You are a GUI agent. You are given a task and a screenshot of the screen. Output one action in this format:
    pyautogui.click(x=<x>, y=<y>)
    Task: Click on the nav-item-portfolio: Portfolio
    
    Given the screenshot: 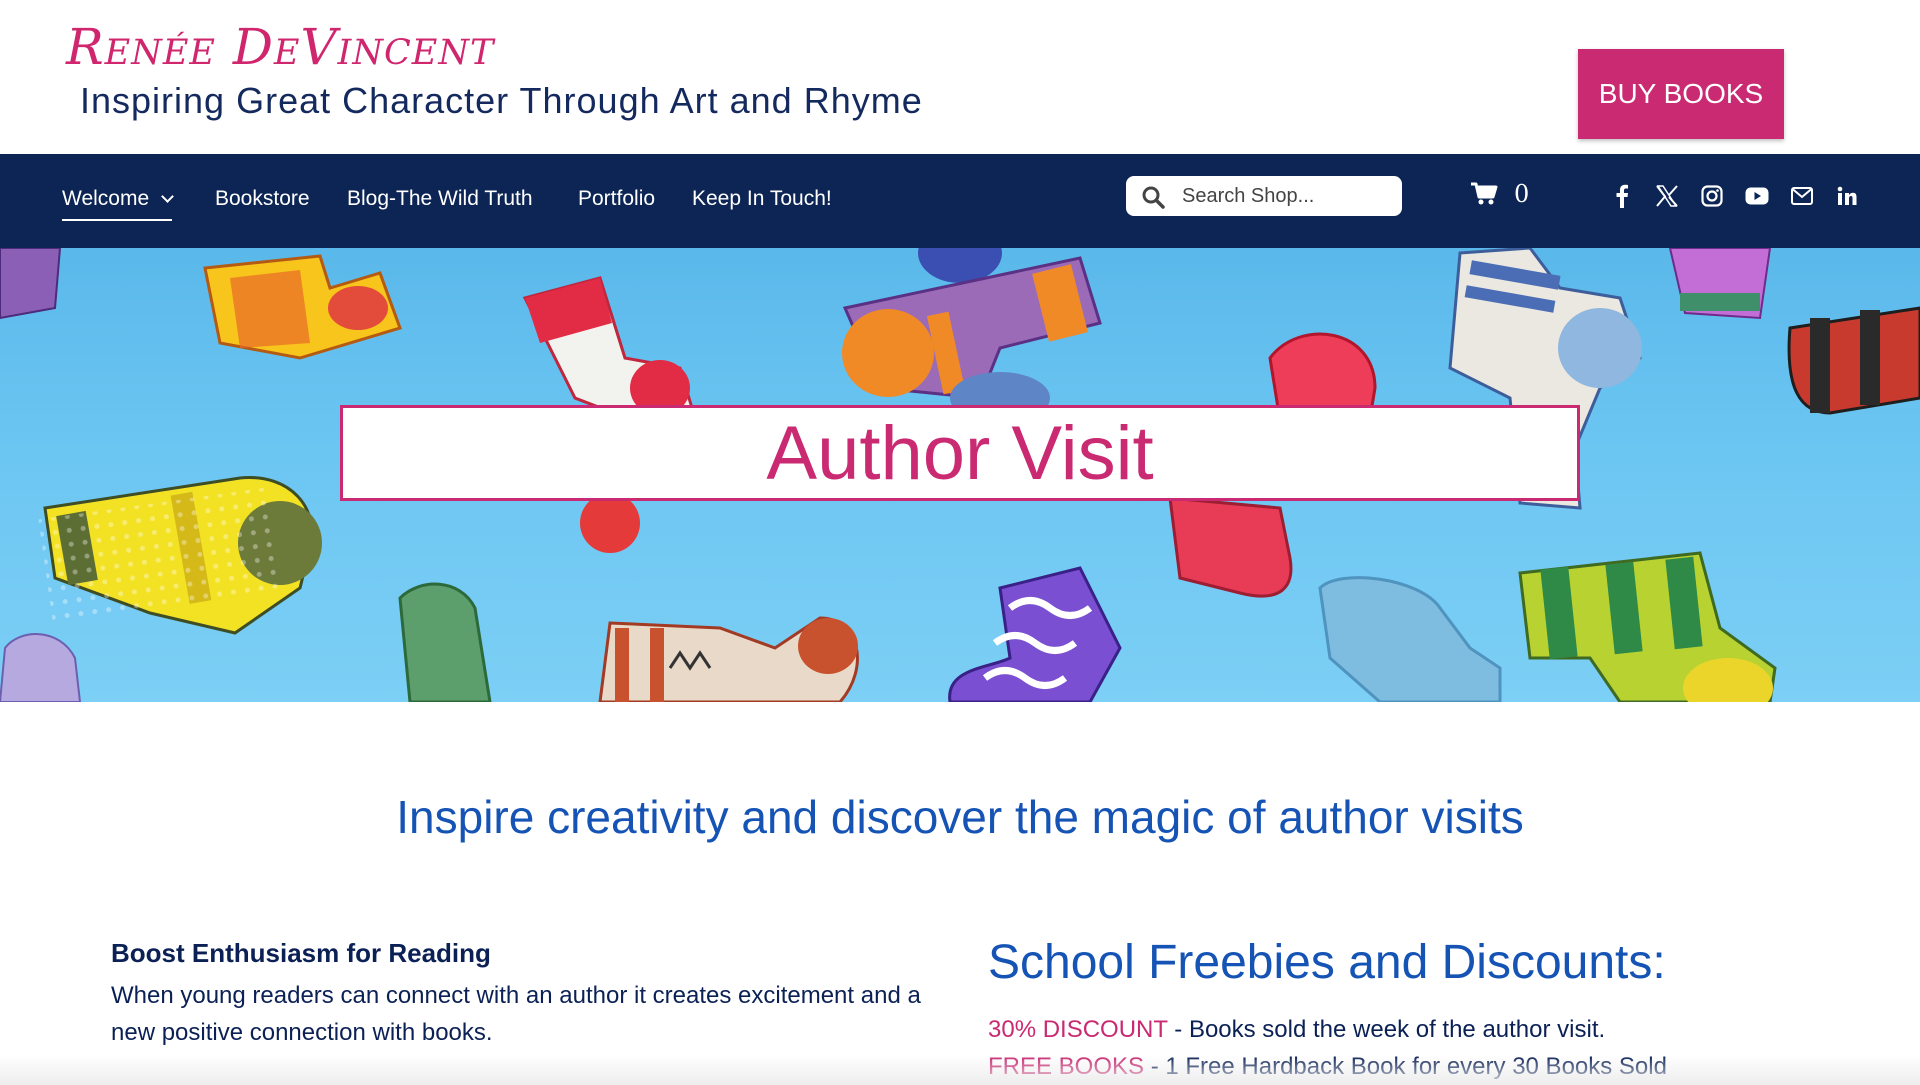 What is the action you would take?
    pyautogui.click(x=616, y=198)
    